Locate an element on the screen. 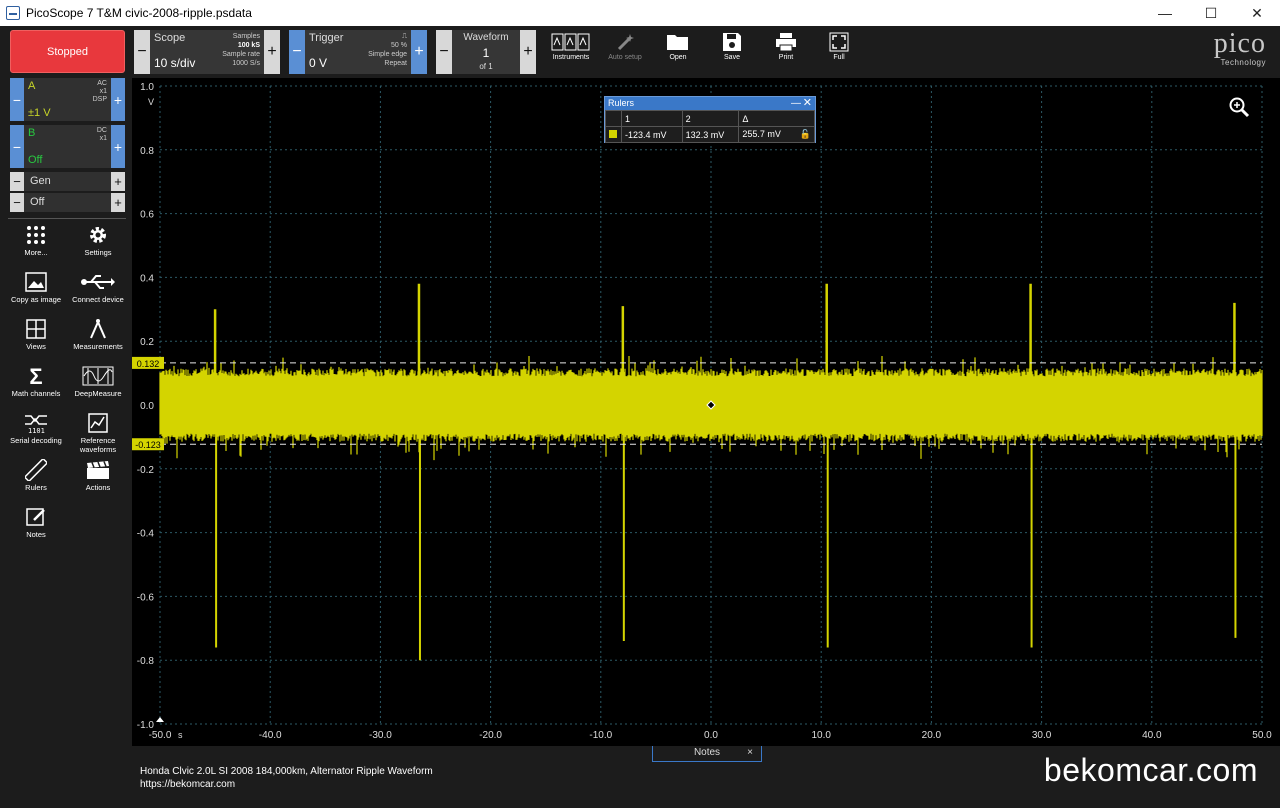 This screenshot has height=808, width=1280. connect-device-button: Connect device is located at coordinates (98, 291).